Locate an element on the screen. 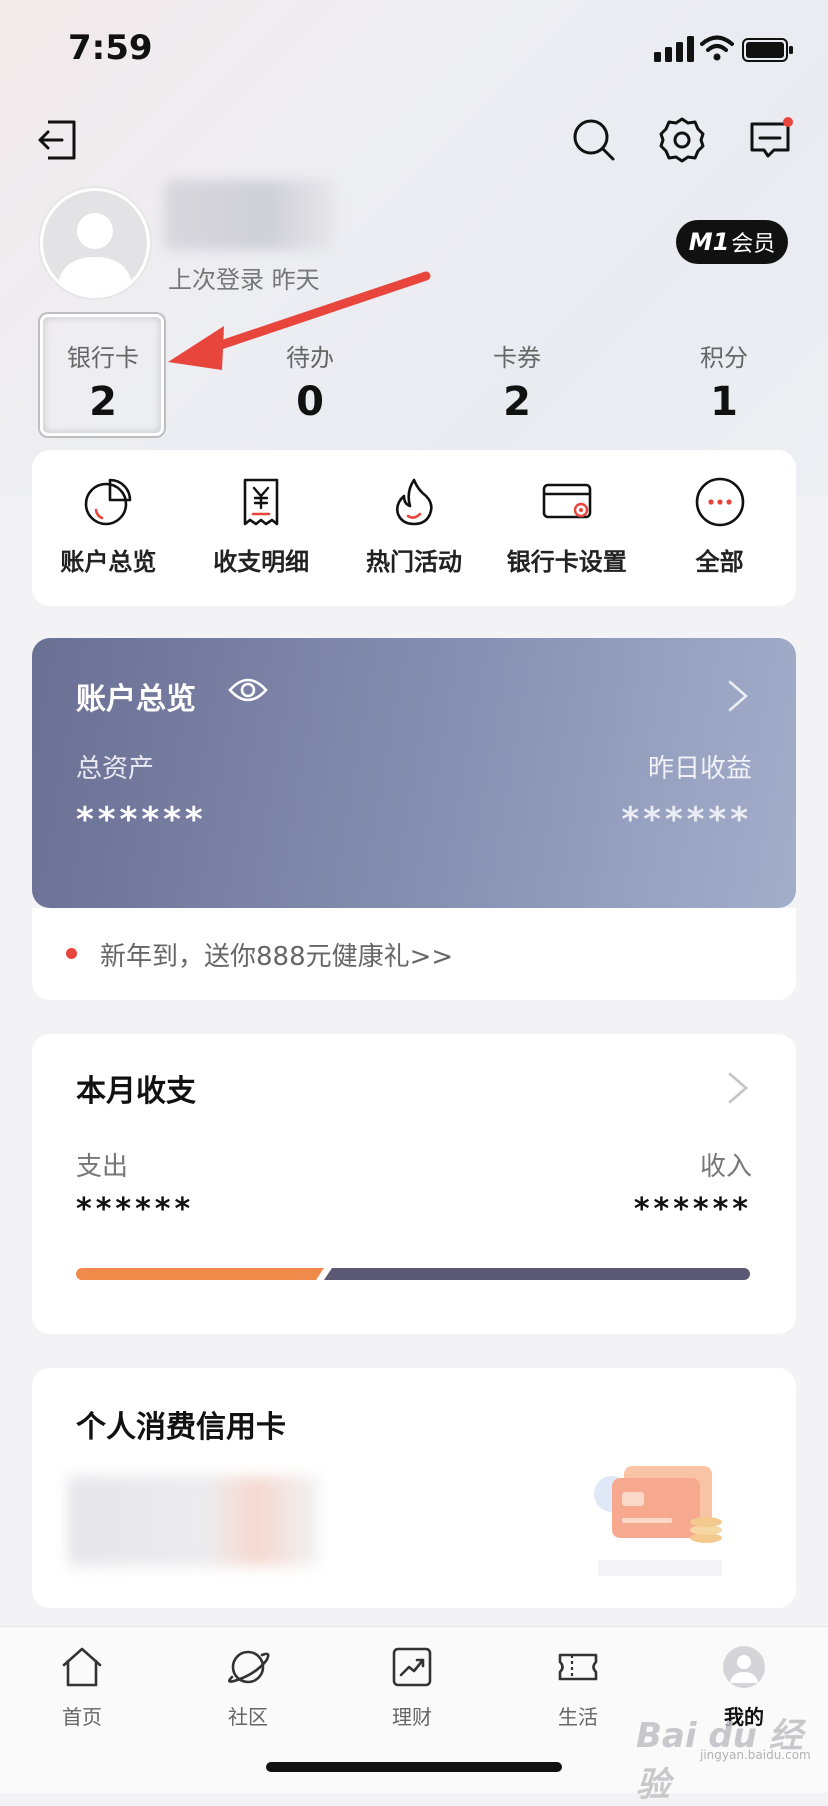 This screenshot has height=1806, width=828. quick-action-label: 账户总览 is located at coordinates (108, 562).